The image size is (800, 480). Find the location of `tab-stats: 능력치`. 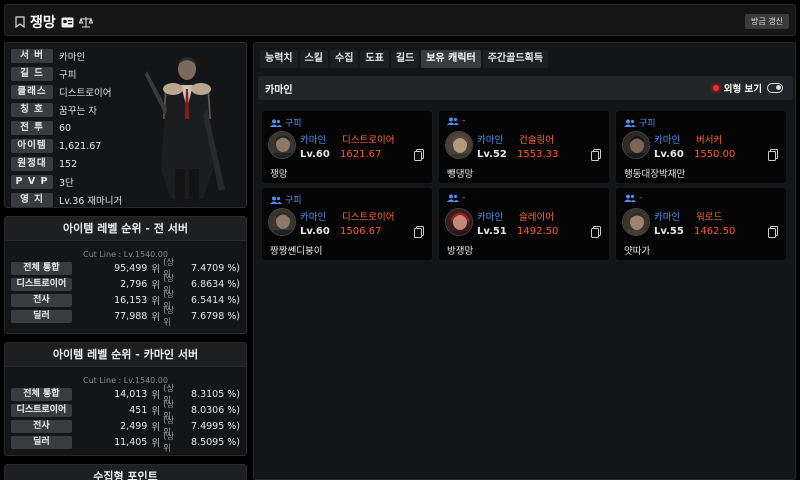

tab-stats: 능력치 is located at coordinates (279, 59).